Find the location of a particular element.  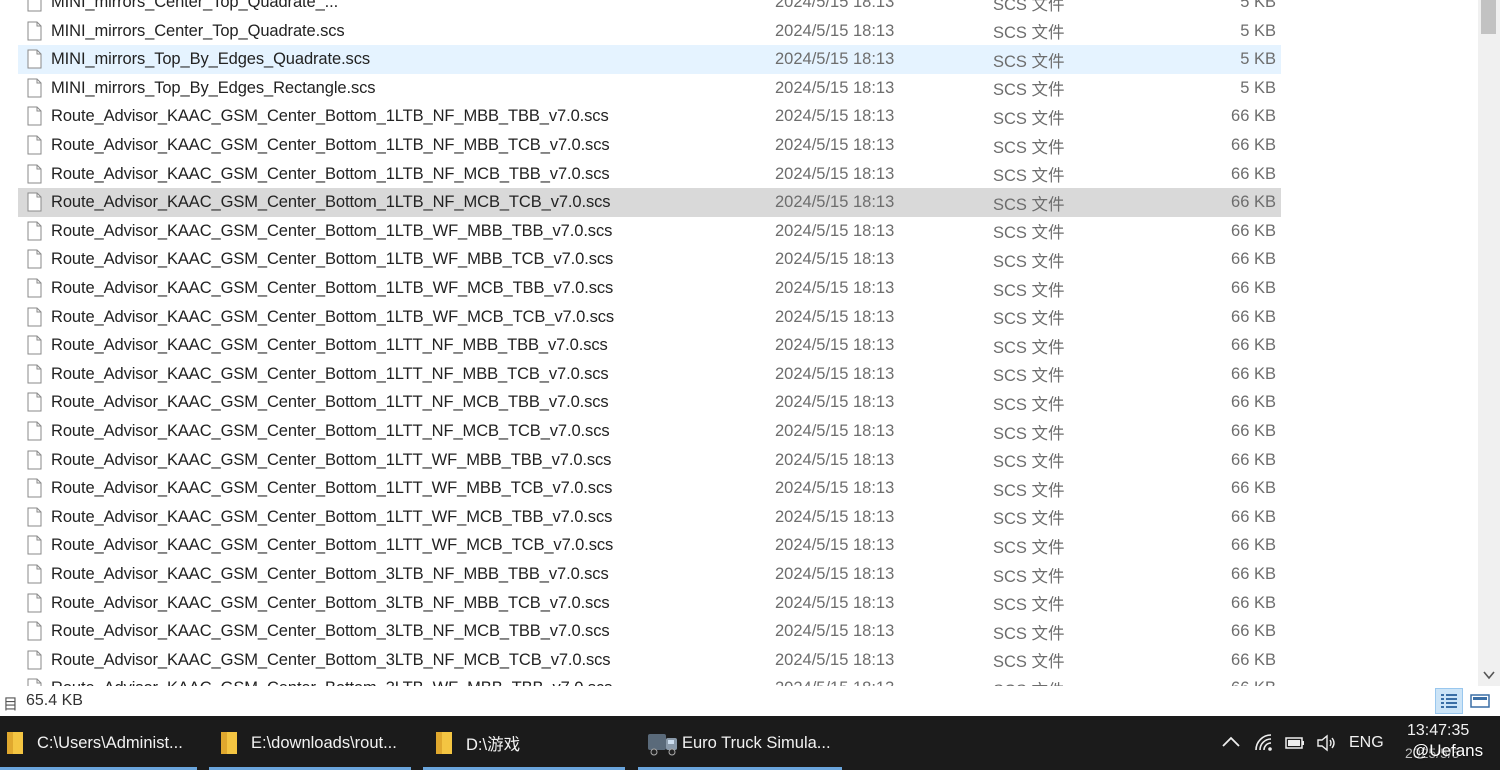

folder-icon is located at coordinates (444, 743).